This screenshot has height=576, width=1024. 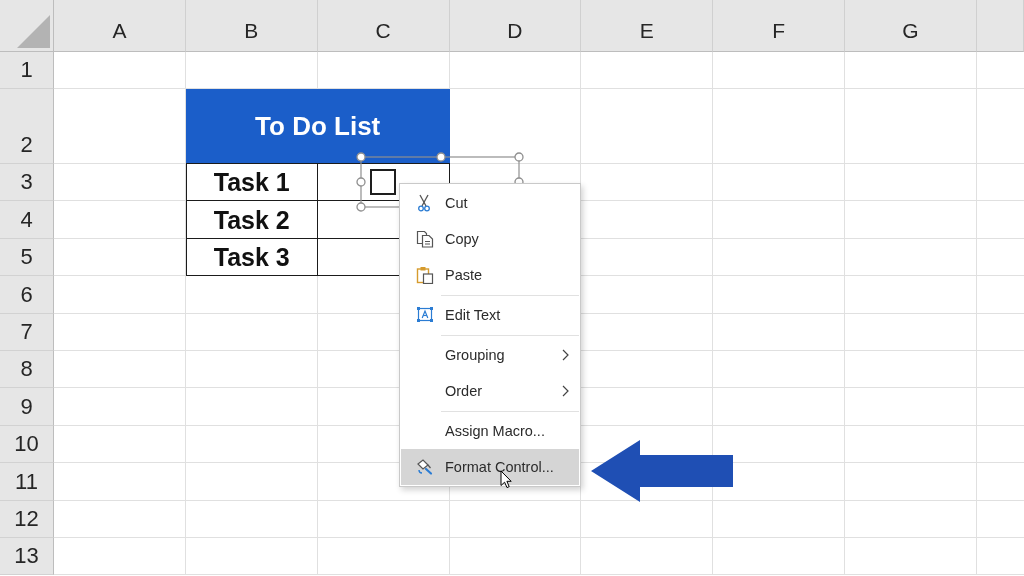 I want to click on row-header: 5, so click(x=27, y=257).